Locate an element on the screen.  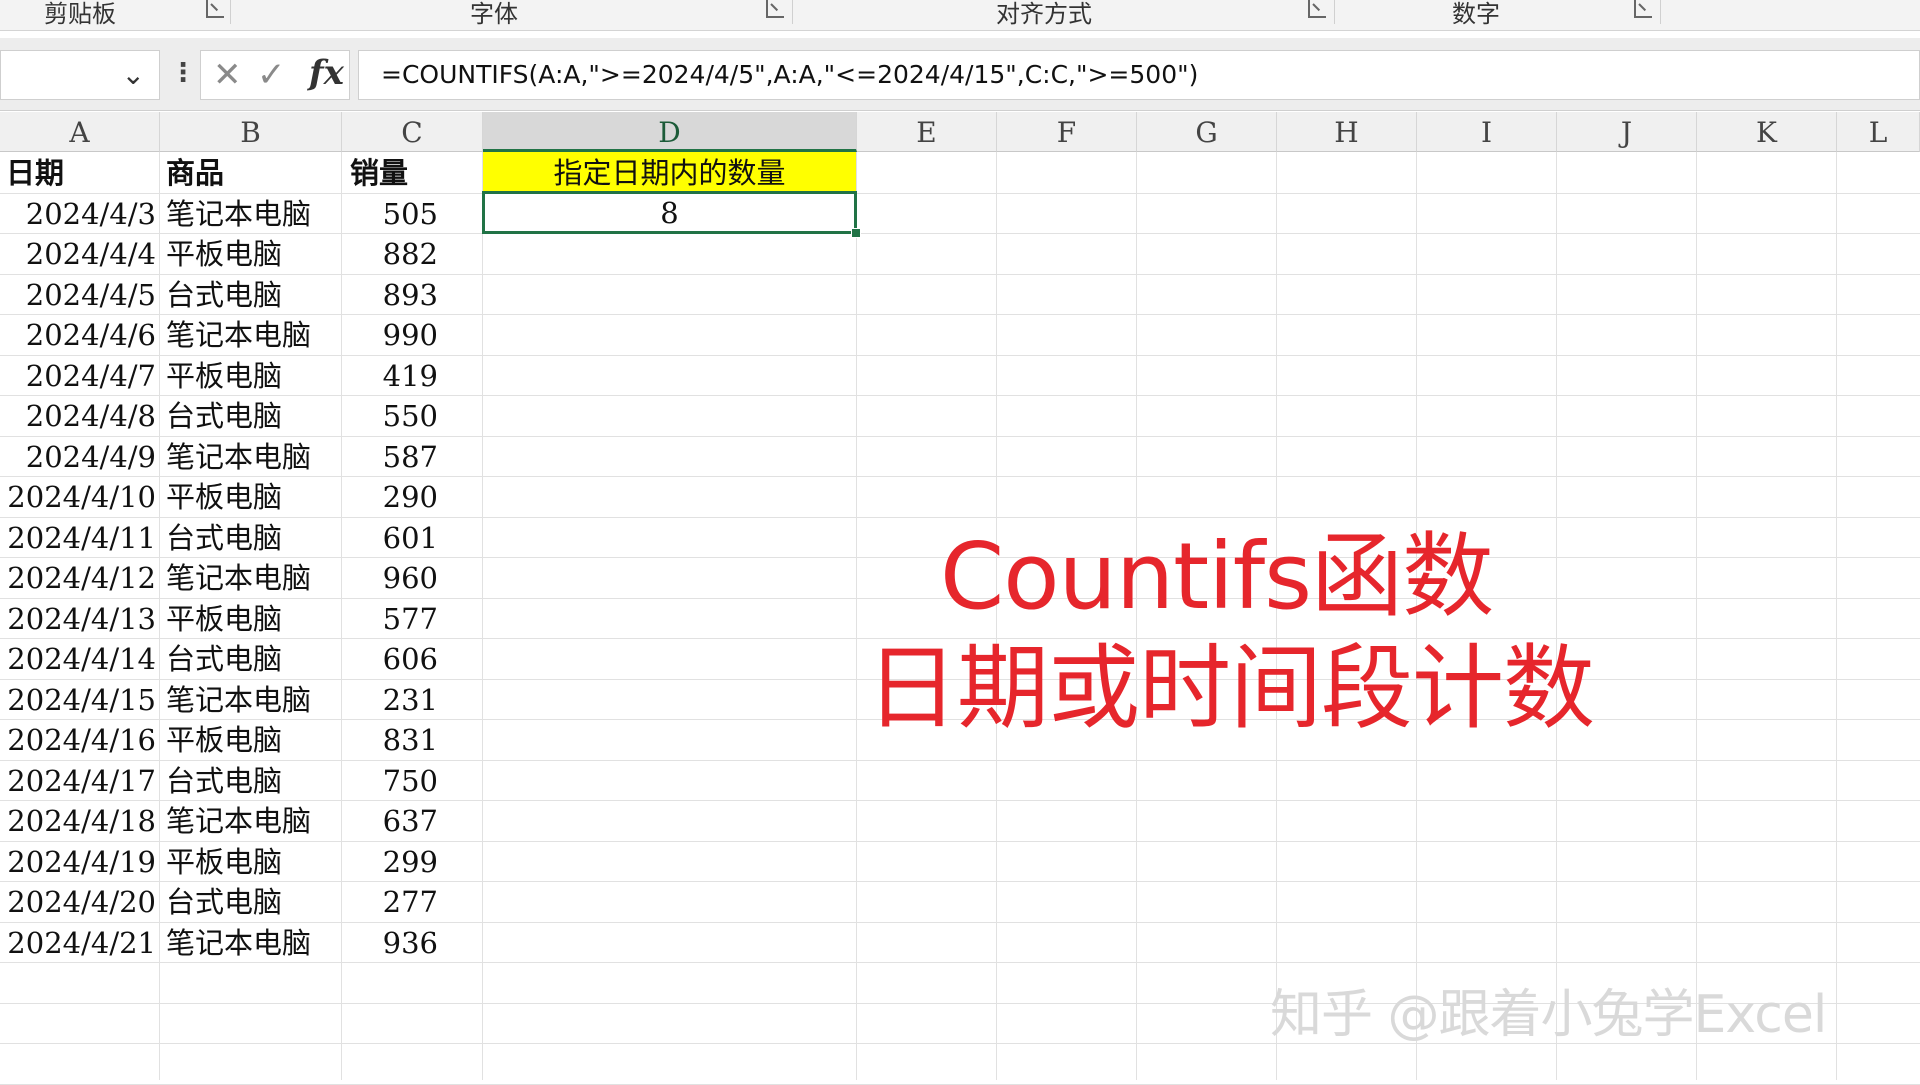
header-count-in-range: 指定日期内的数量 is located at coordinates (669, 172).